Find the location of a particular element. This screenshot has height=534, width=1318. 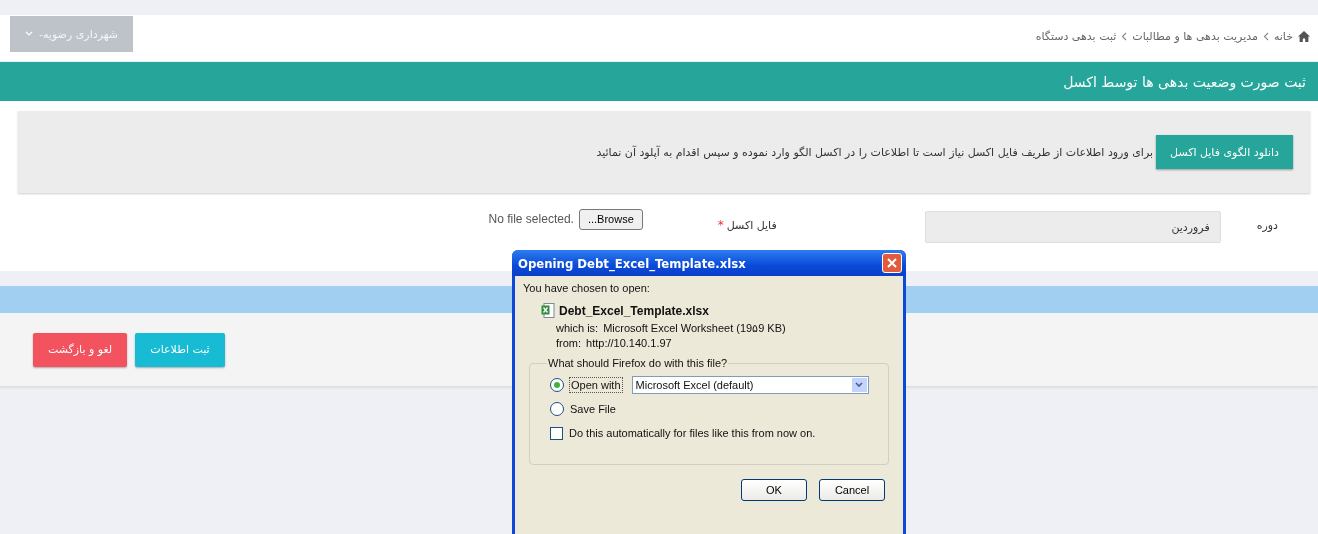

checkbox-label: Do this automatically for files like this from now on. is located at coordinates (692, 433).